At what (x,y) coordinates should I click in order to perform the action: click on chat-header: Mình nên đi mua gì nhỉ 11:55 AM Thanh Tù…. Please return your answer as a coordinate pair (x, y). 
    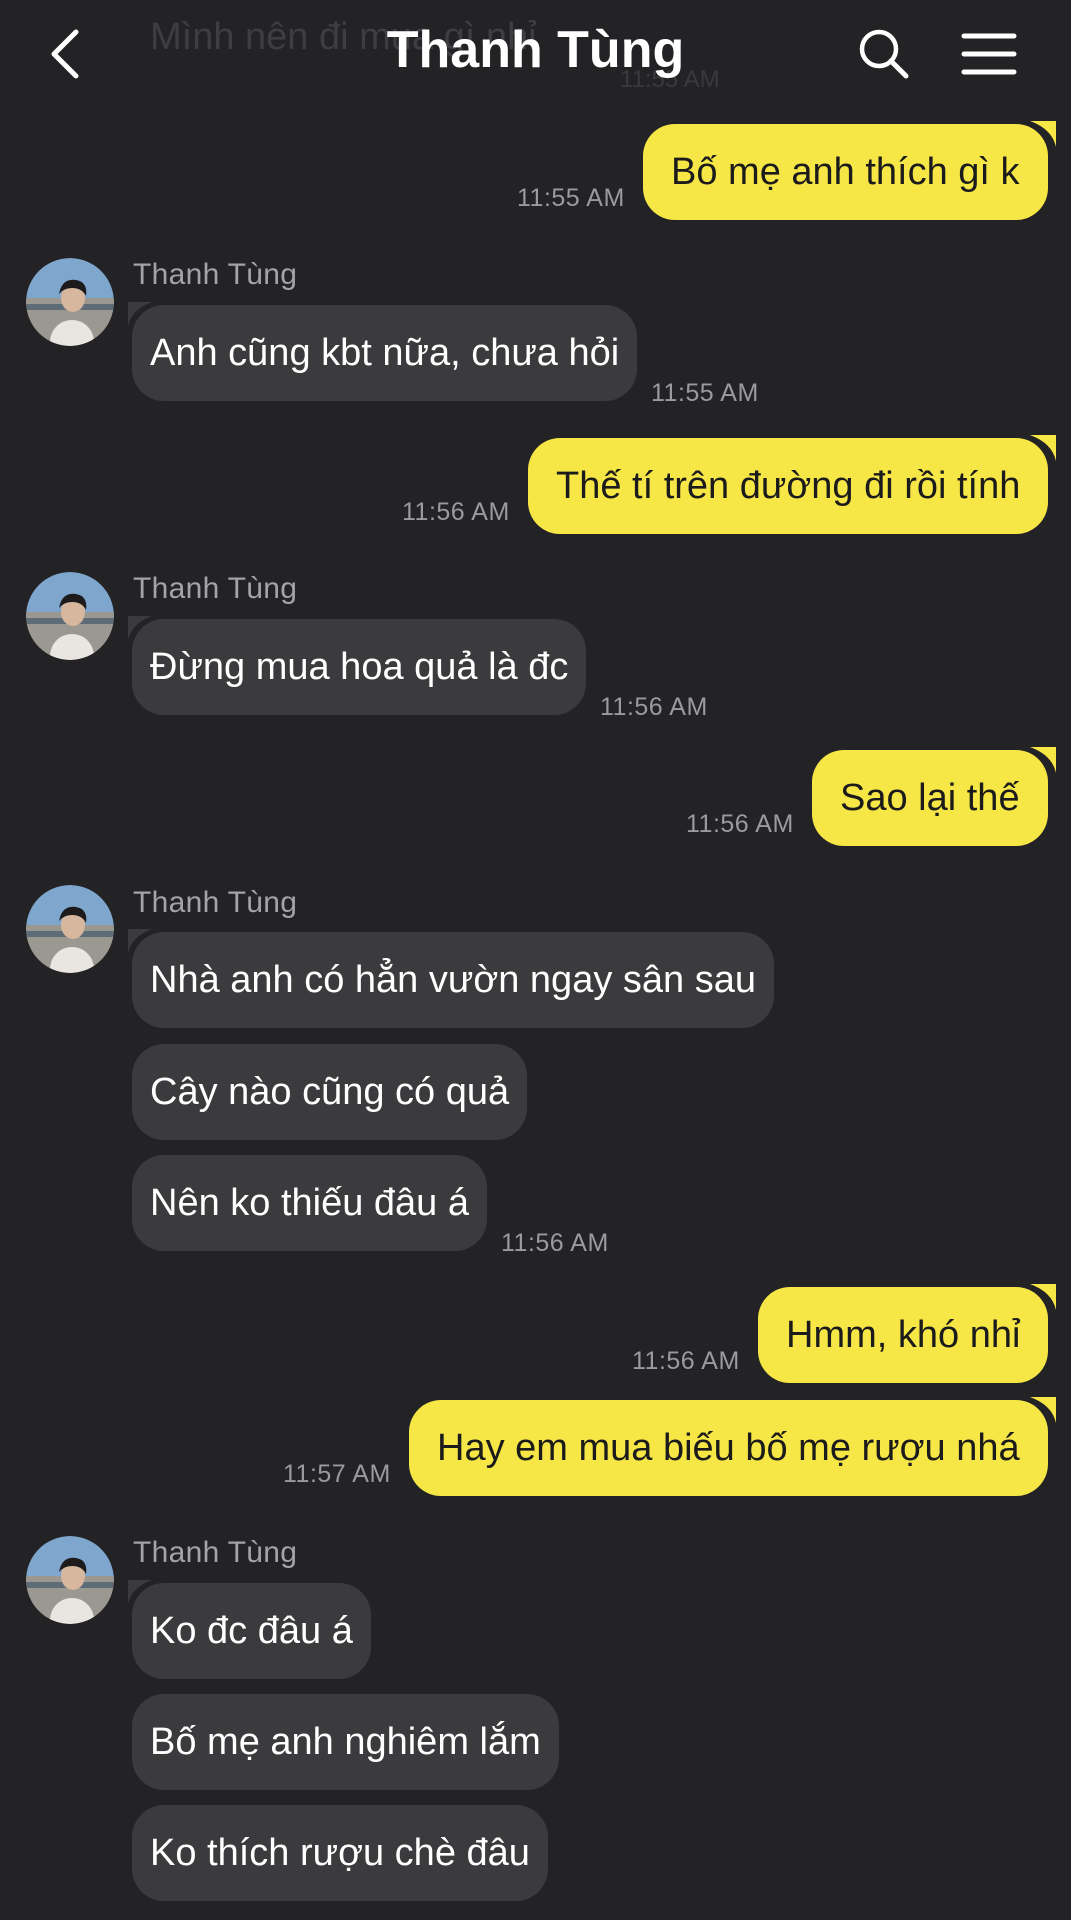
    Looking at the image, I should click on (535, 55).